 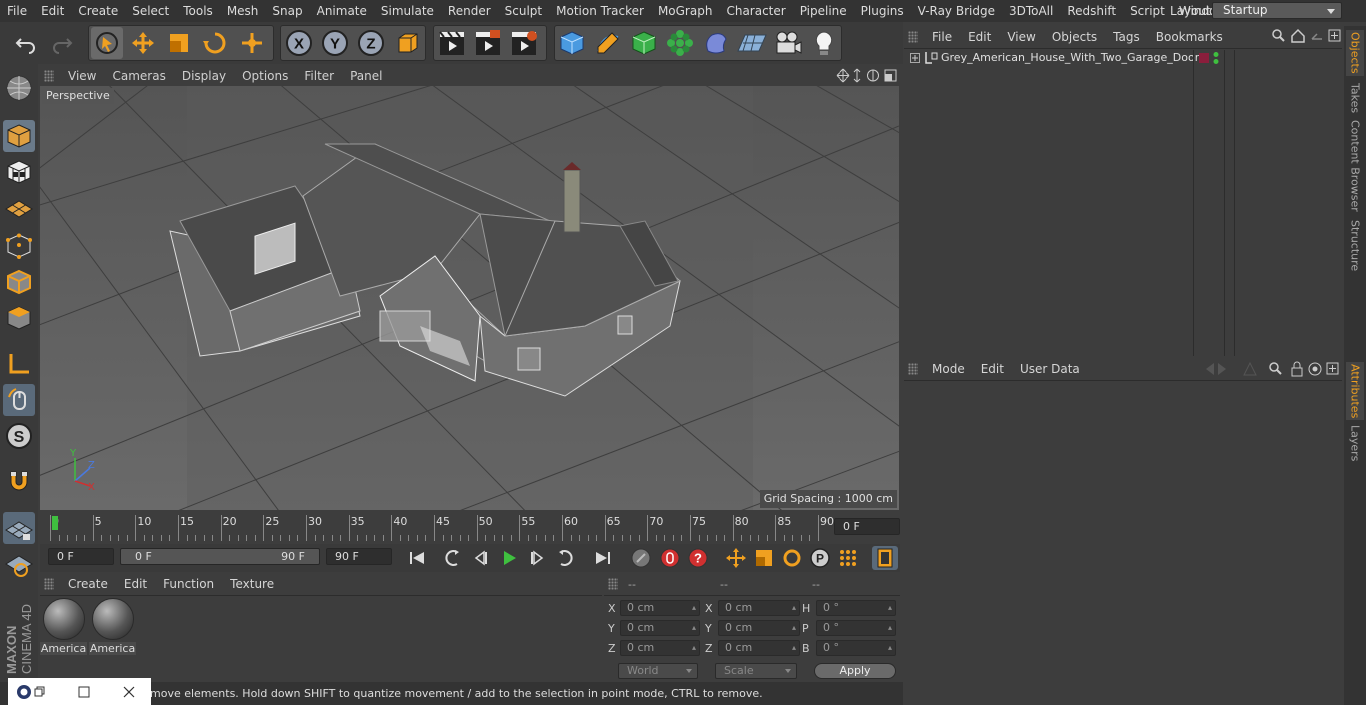 I want to click on viewport-menu-options: Options, so click(x=265, y=76).